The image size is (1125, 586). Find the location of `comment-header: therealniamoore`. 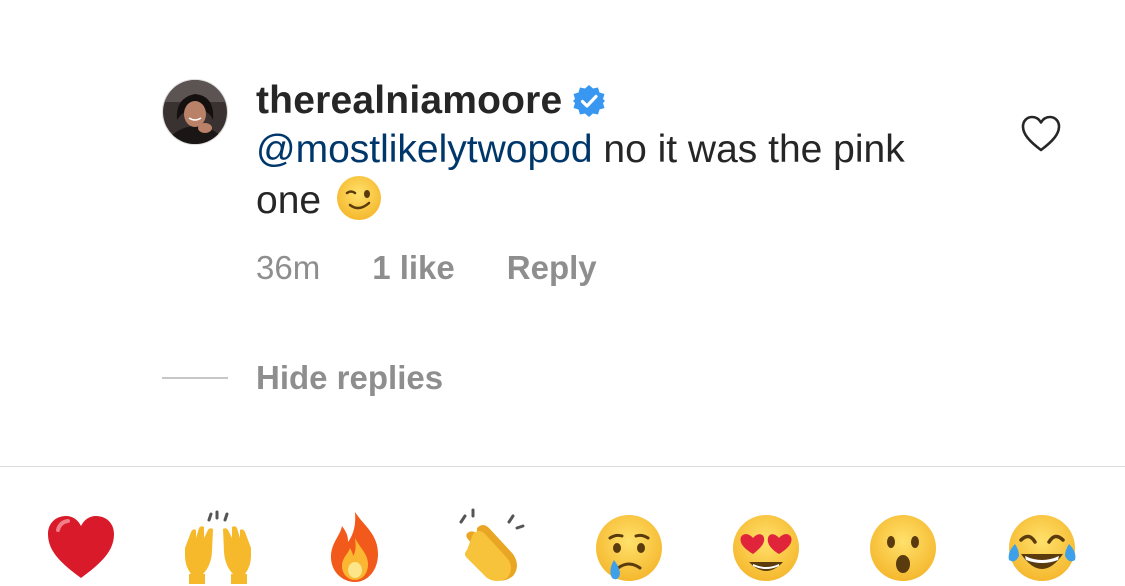

comment-header: therealniamoore is located at coordinates (431, 101).